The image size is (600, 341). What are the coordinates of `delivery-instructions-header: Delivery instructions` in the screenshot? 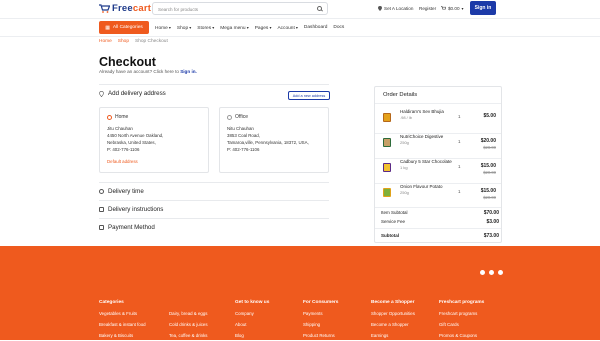 It's located at (131, 209).